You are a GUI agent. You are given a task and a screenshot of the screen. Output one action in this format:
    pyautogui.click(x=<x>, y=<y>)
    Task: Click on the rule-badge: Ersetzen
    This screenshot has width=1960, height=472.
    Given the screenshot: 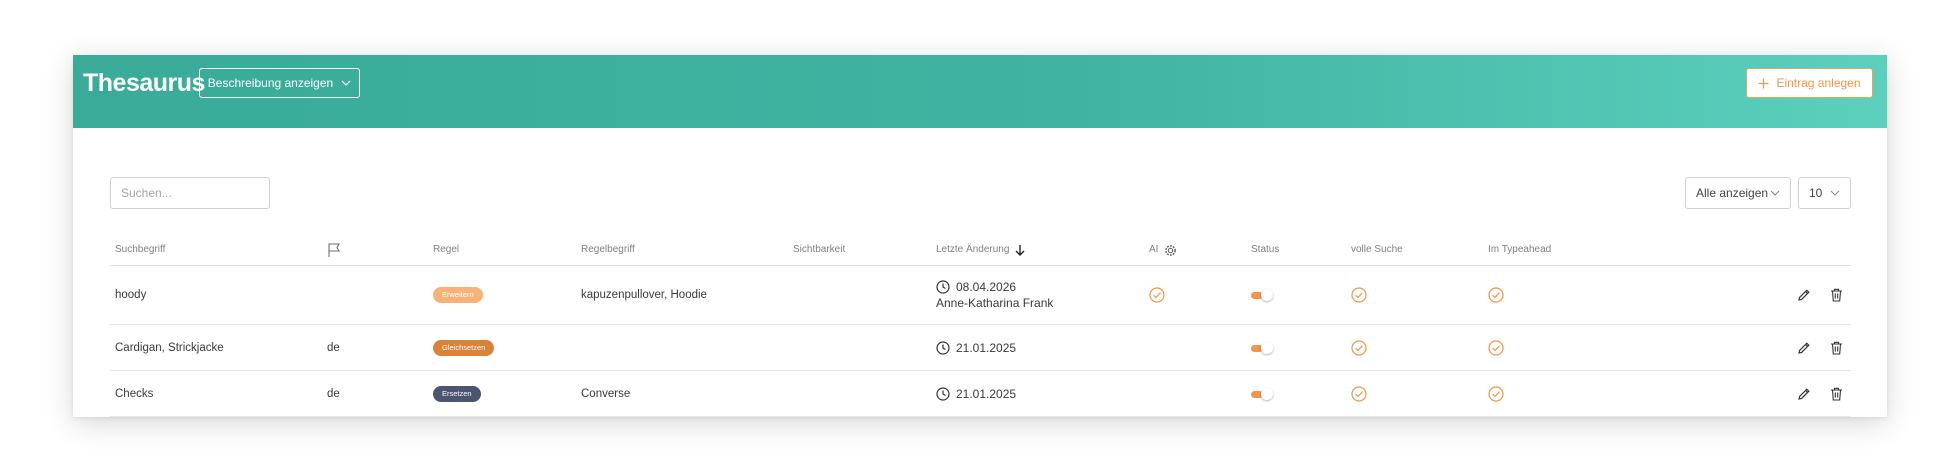 What is the action you would take?
    pyautogui.click(x=457, y=393)
    